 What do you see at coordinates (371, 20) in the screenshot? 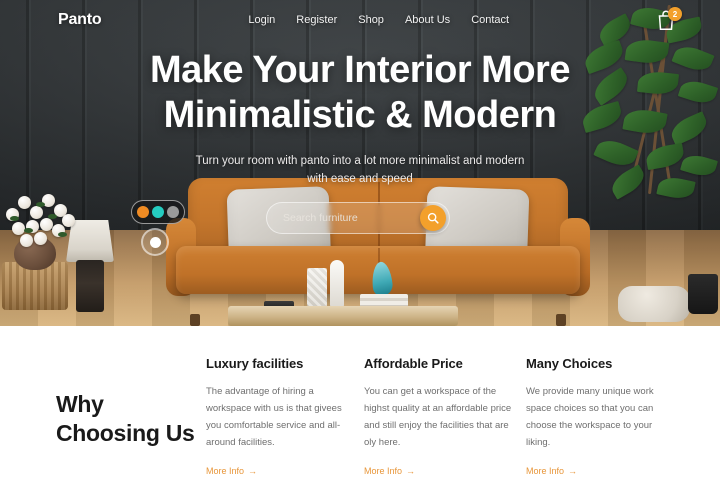
I see `nav-link-shop: Shop` at bounding box center [371, 20].